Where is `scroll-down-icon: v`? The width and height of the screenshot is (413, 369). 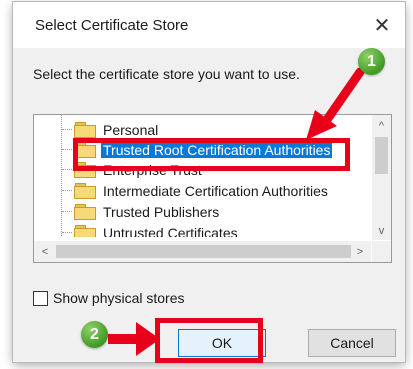
scroll-down-icon: v is located at coordinates (381, 231).